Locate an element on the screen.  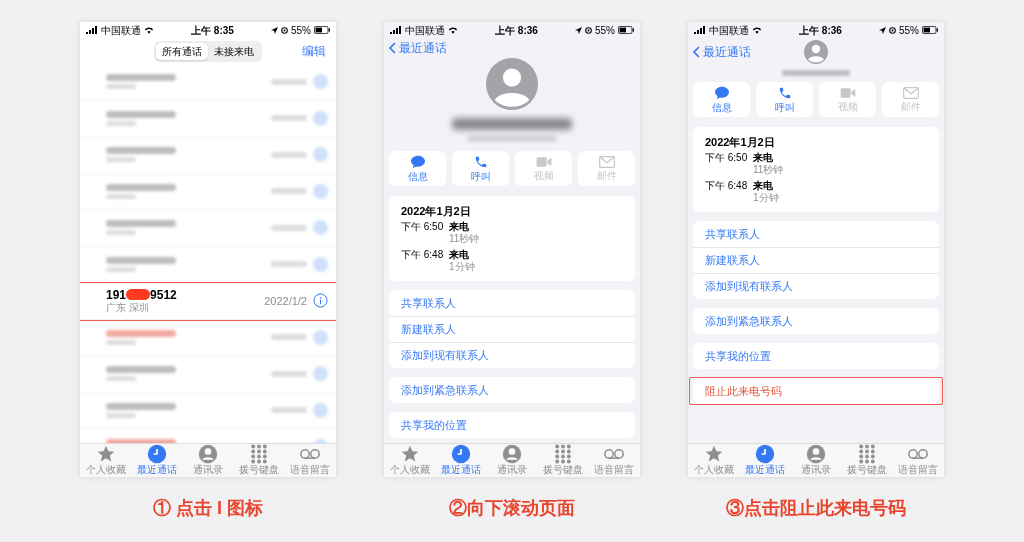
step-caption: ③点击阻止此来电号码 is located at coordinates (816, 508).